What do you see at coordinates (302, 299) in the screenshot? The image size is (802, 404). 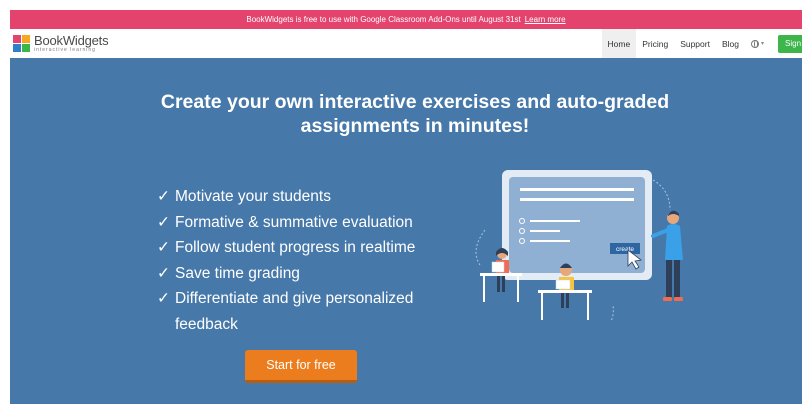 I see `feature-item: ✓ Differentiate and give personalized` at bounding box center [302, 299].